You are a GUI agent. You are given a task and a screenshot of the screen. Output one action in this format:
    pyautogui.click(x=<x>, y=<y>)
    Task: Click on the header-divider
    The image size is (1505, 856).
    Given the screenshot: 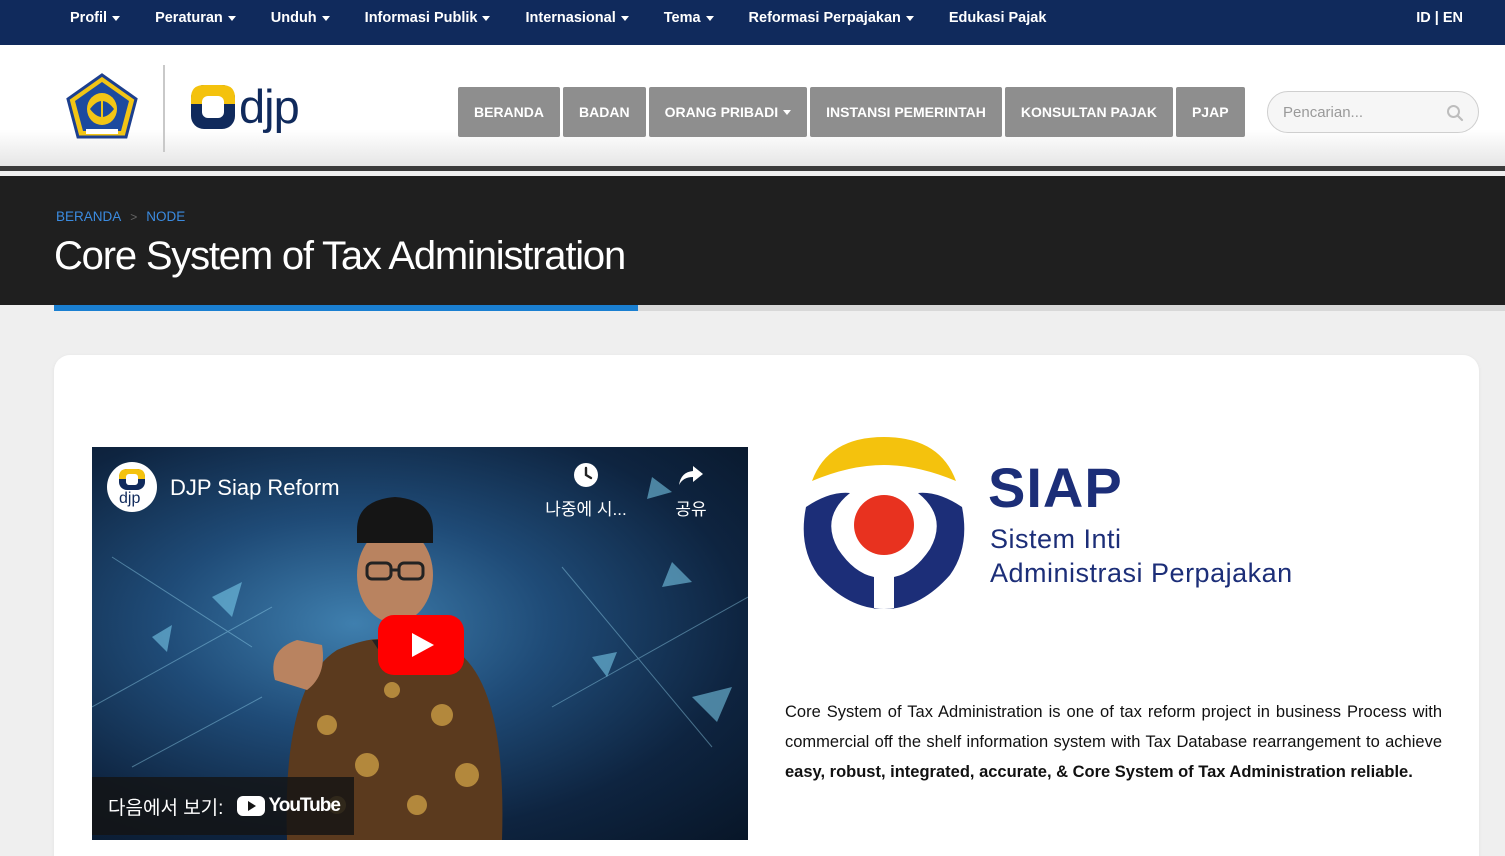 What is the action you would take?
    pyautogui.click(x=164, y=108)
    